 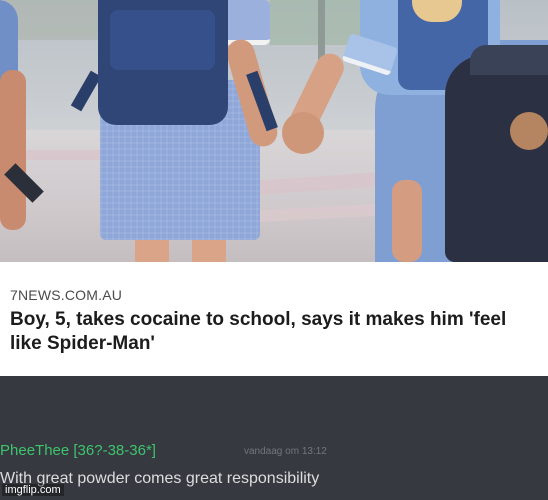 I want to click on comment-timestamp: vandaag om 13:12, so click(x=285, y=451).